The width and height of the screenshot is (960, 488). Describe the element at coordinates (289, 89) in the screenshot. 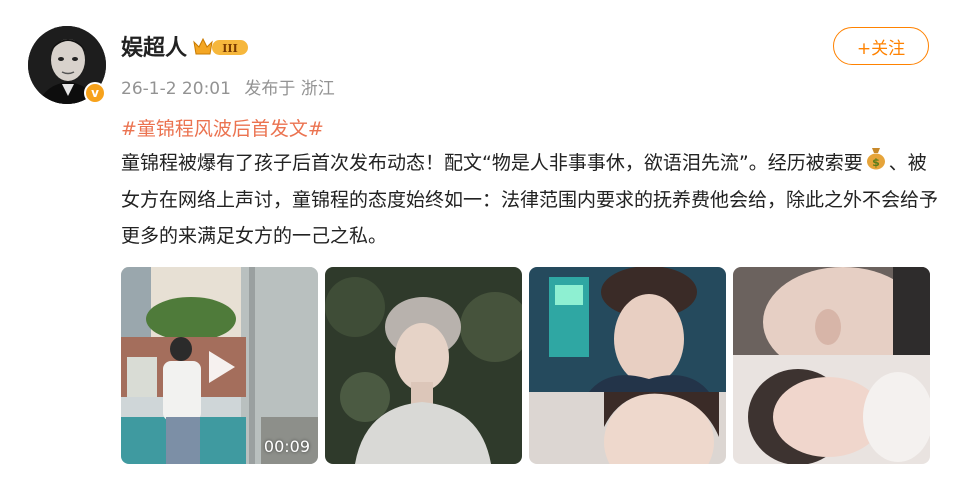

I see `post-source: 发布于 浙江` at that location.